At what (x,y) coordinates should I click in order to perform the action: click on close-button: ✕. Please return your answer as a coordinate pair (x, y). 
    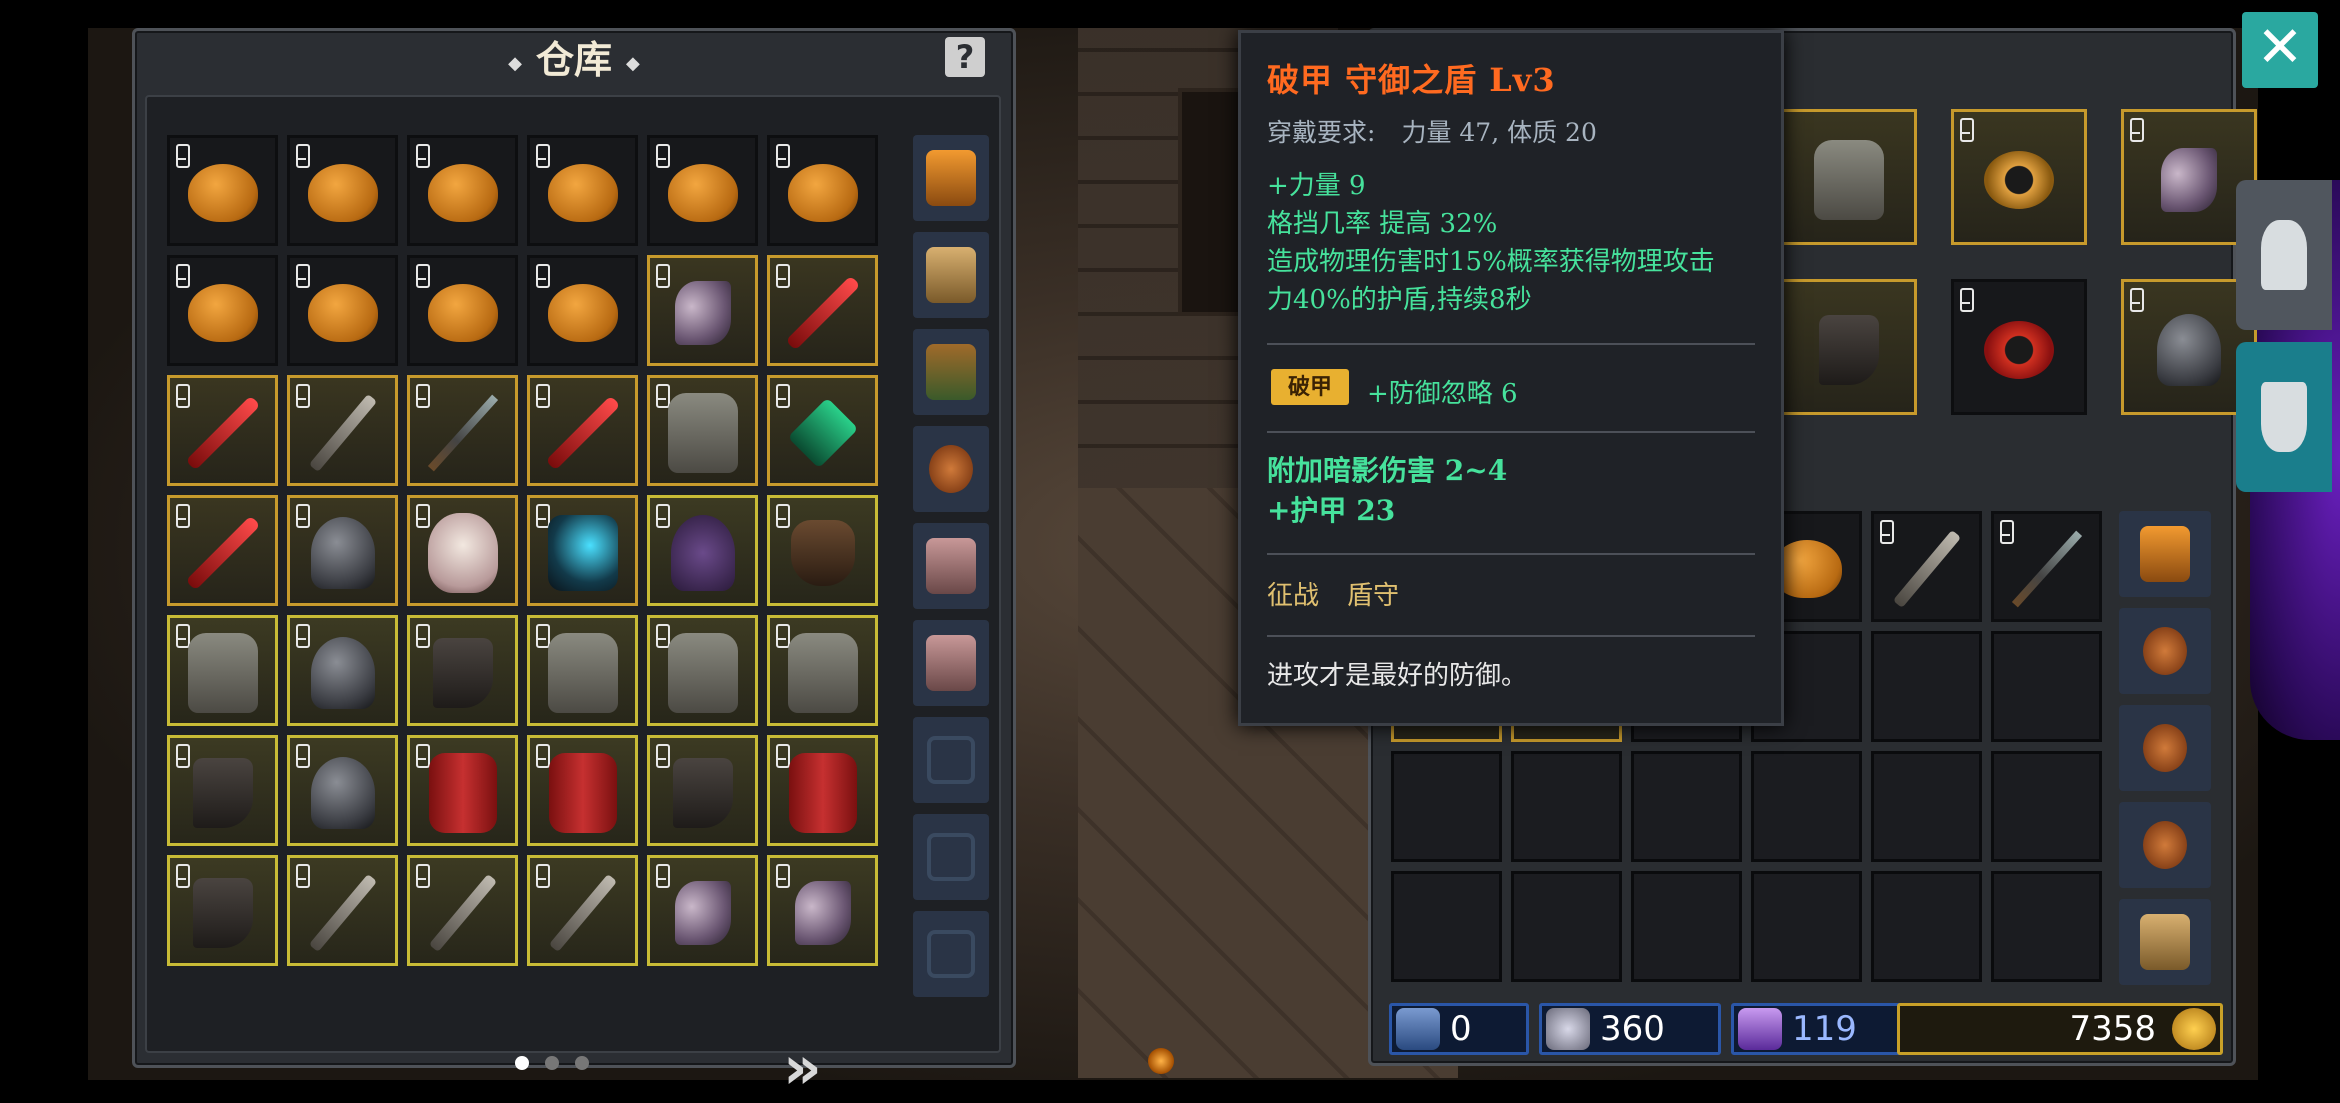
    Looking at the image, I should click on (2280, 50).